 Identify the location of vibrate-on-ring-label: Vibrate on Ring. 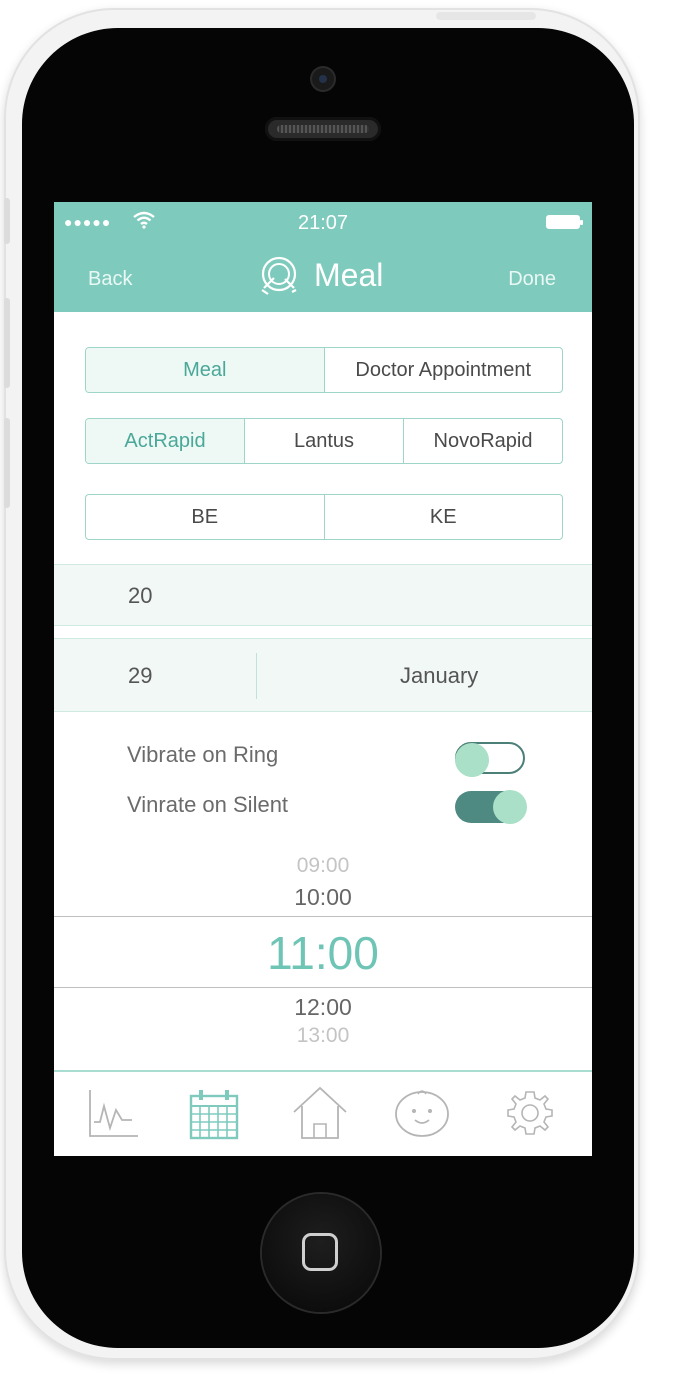
(203, 754).